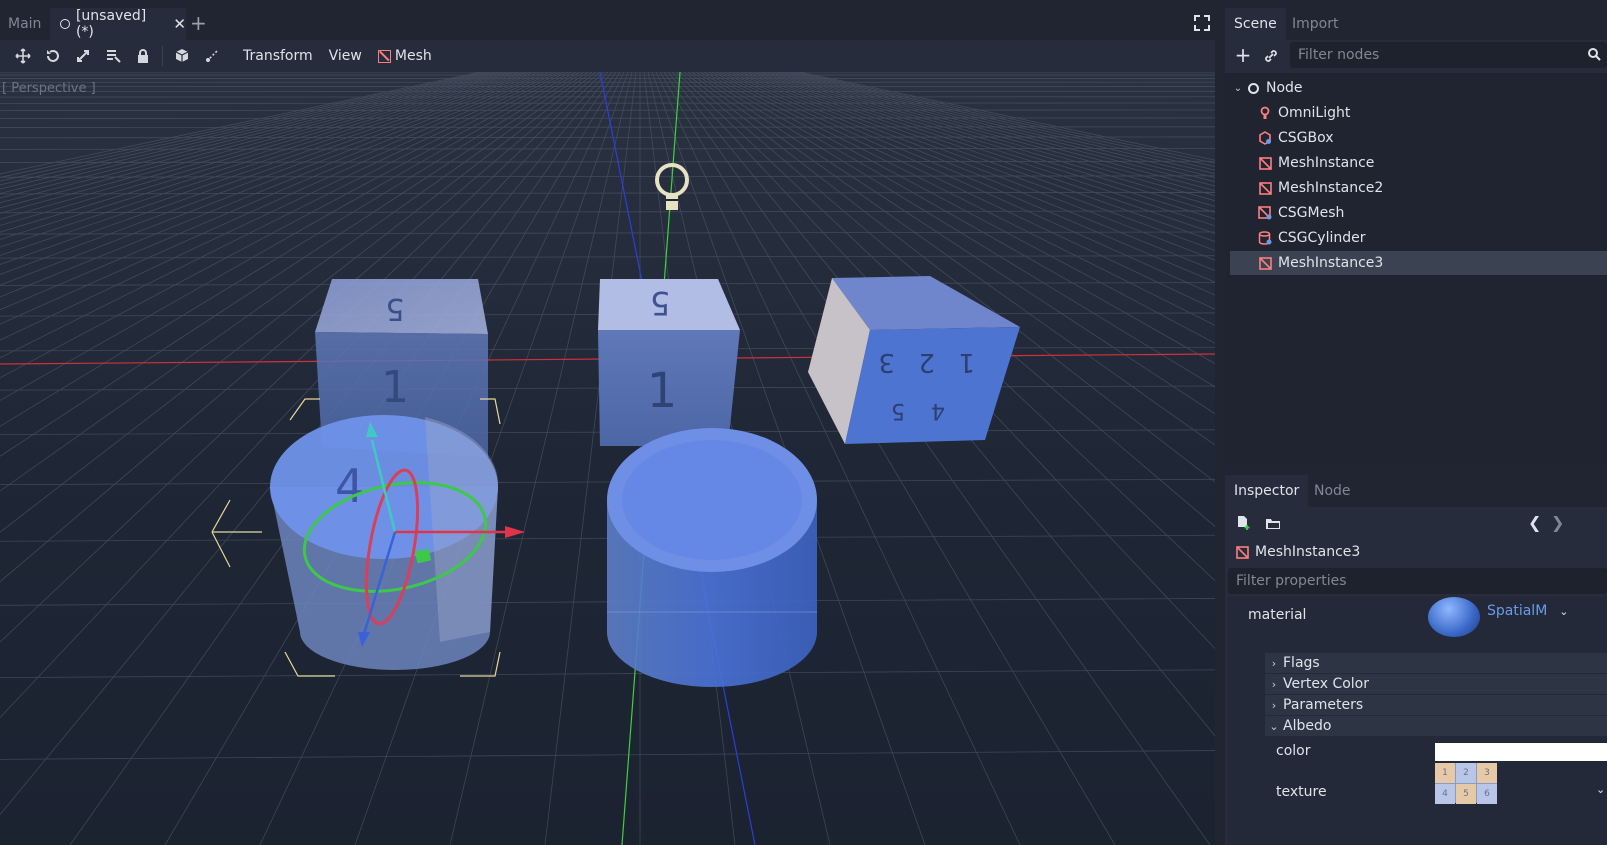 This screenshot has width=1607, height=845. Describe the element at coordinates (1273, 525) in the screenshot. I see `open-folder-icon` at that location.